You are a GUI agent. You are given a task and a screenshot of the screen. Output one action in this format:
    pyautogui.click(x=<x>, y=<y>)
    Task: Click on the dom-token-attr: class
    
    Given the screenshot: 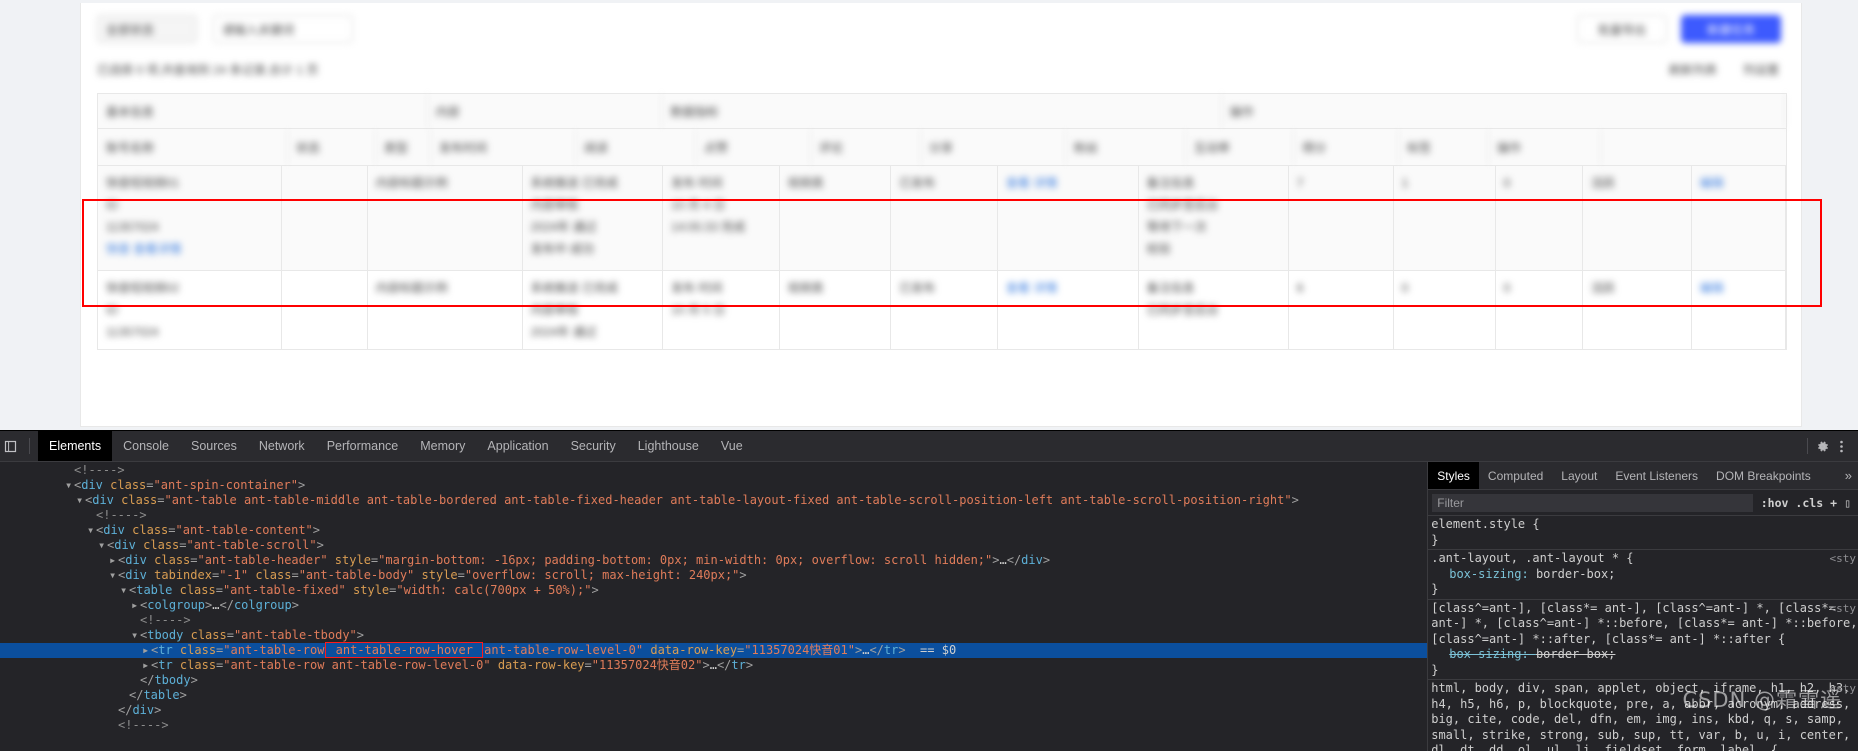 What is the action you would take?
    pyautogui.click(x=198, y=650)
    